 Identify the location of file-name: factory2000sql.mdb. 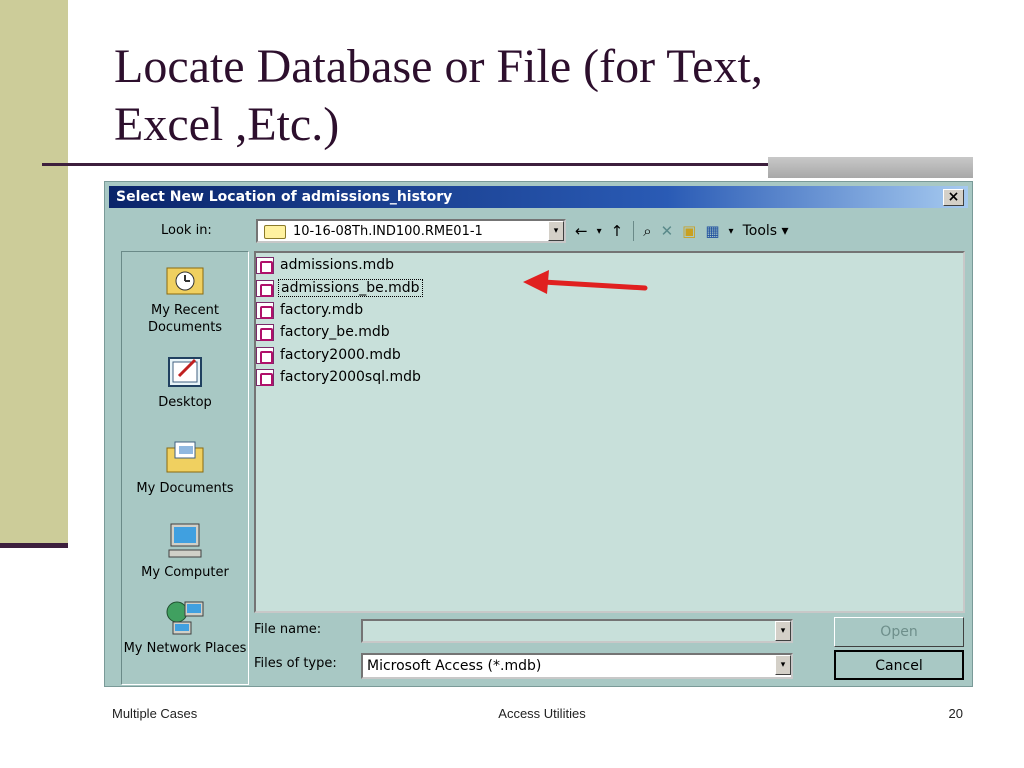
(350, 377).